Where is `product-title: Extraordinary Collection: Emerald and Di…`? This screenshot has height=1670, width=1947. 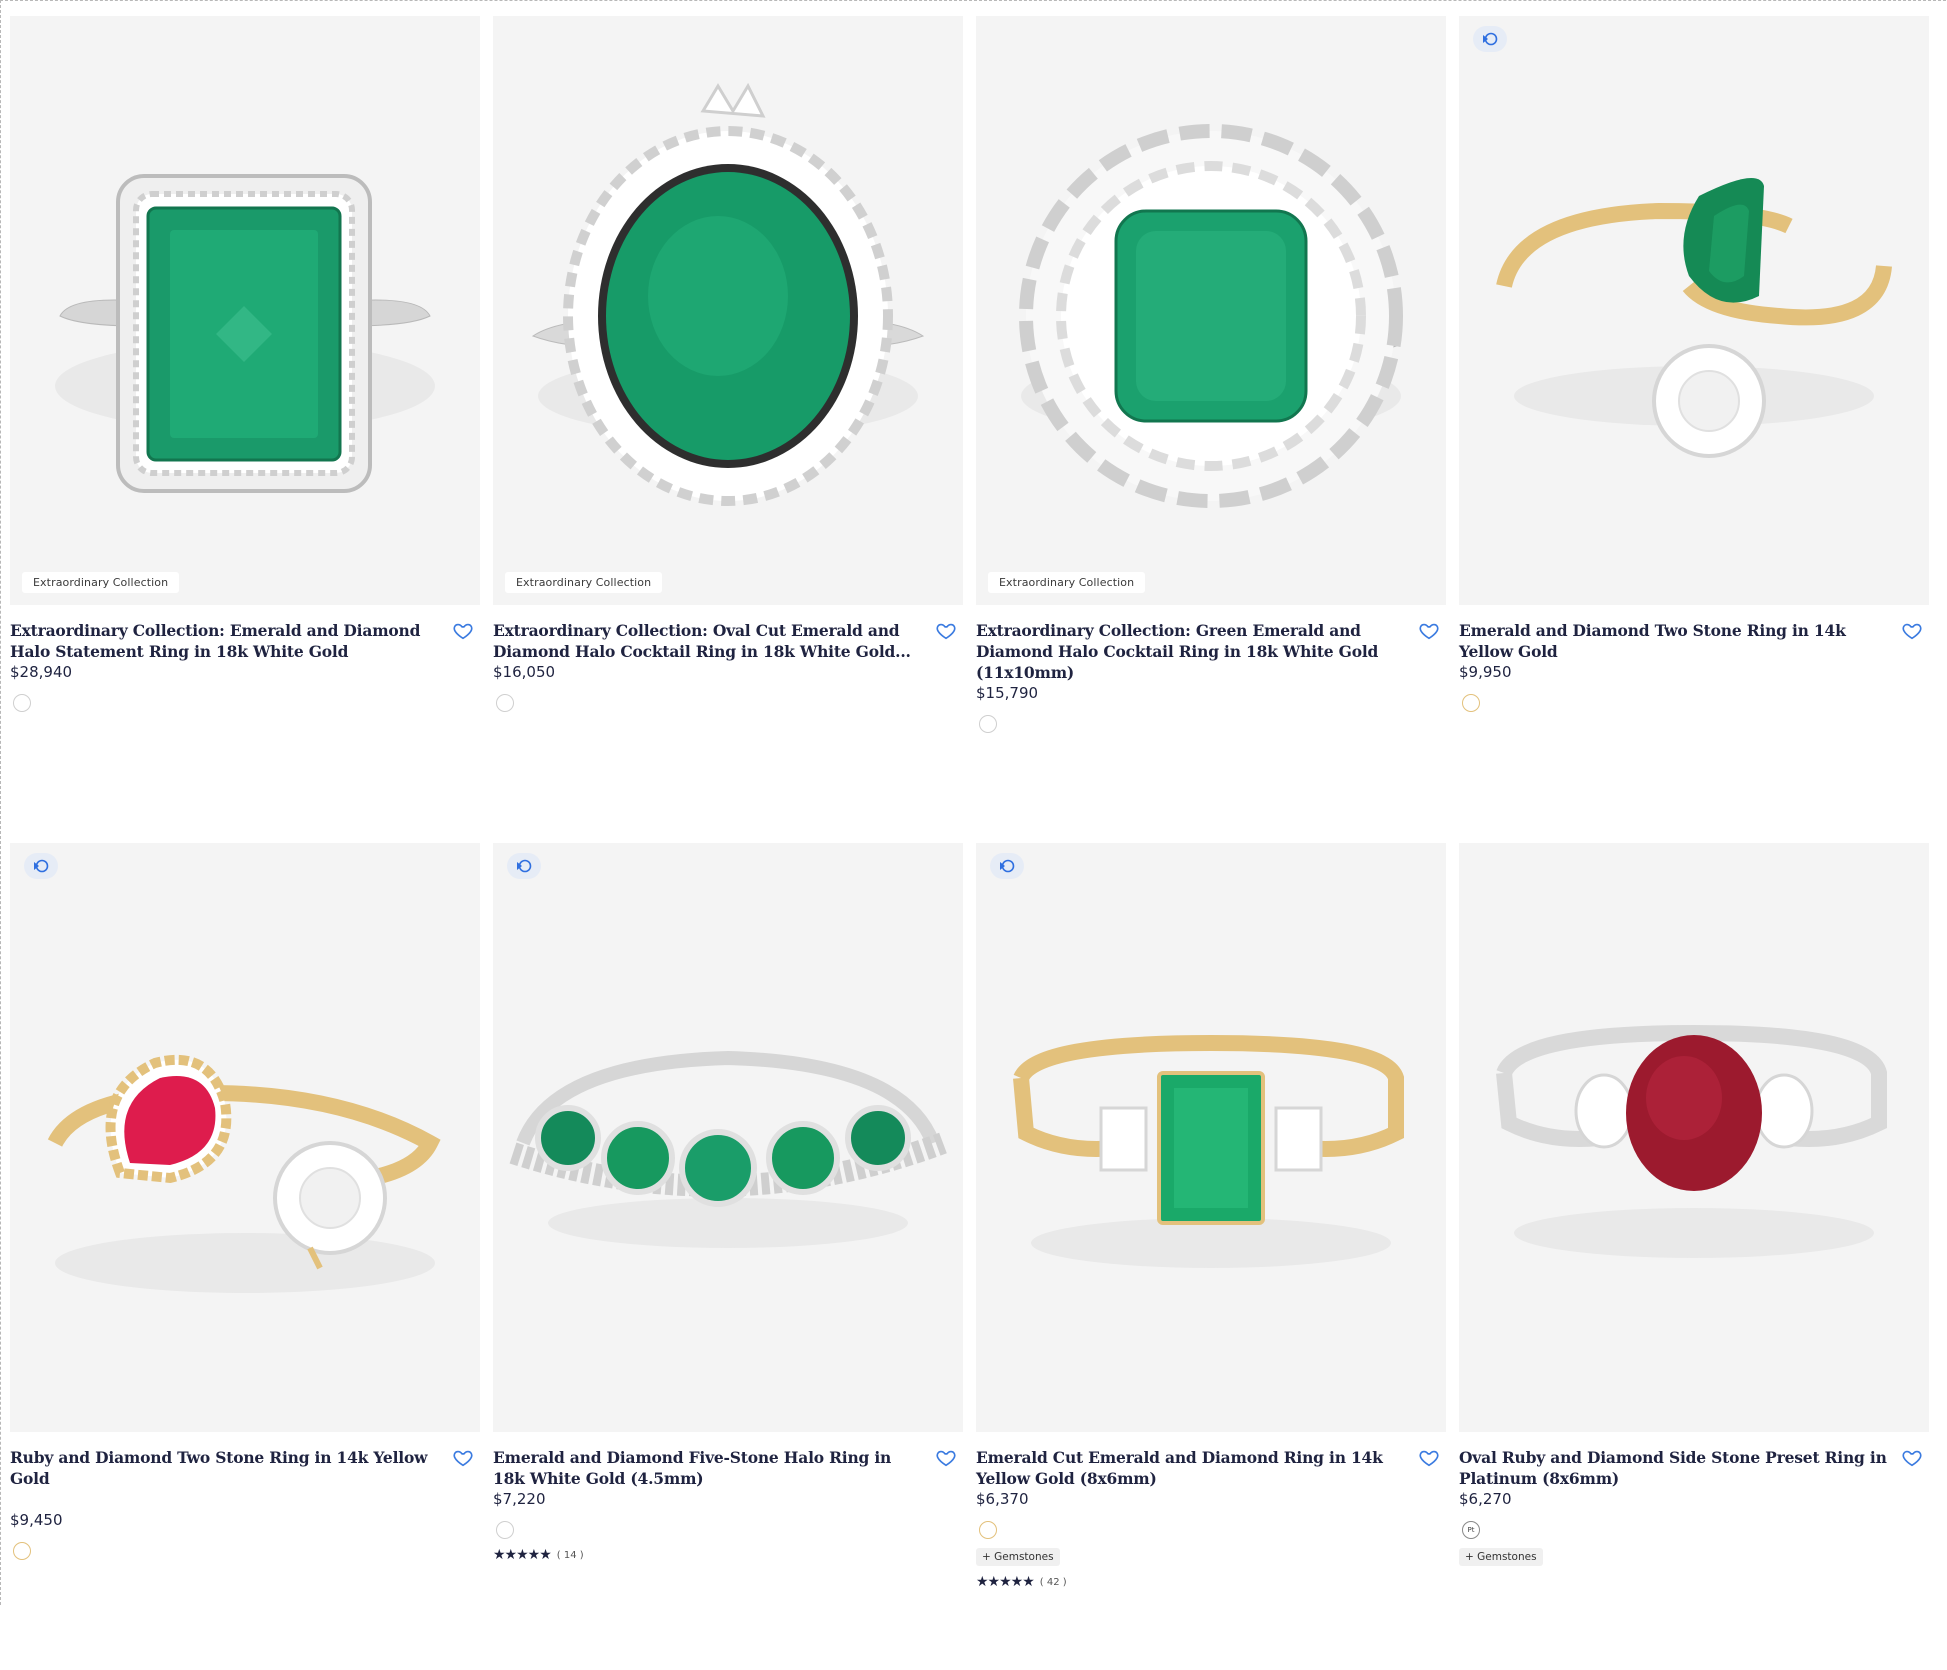
product-title: Extraordinary Collection: Emerald and Di… is located at coordinates (225, 641).